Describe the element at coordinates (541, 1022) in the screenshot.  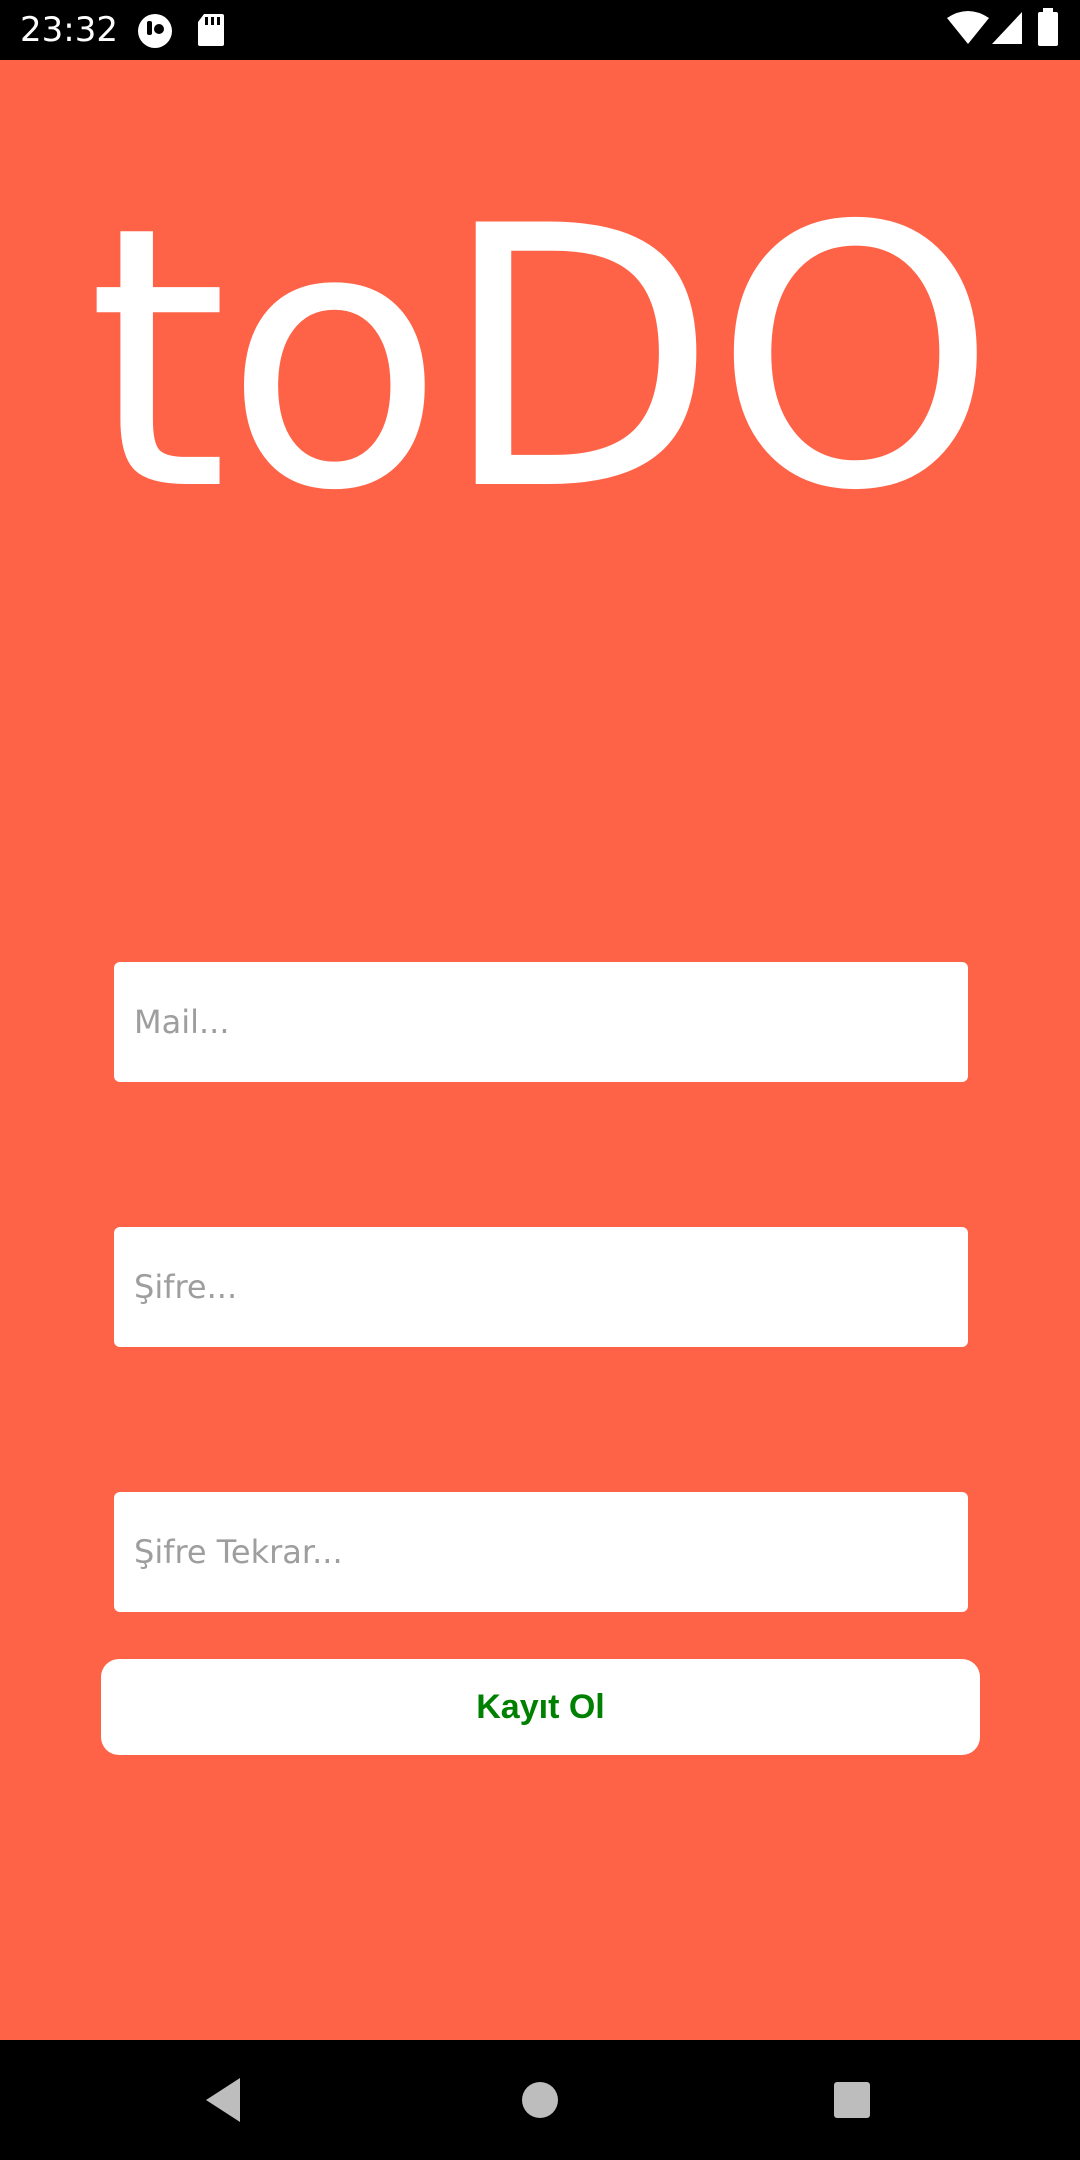
I see `mail-input` at that location.